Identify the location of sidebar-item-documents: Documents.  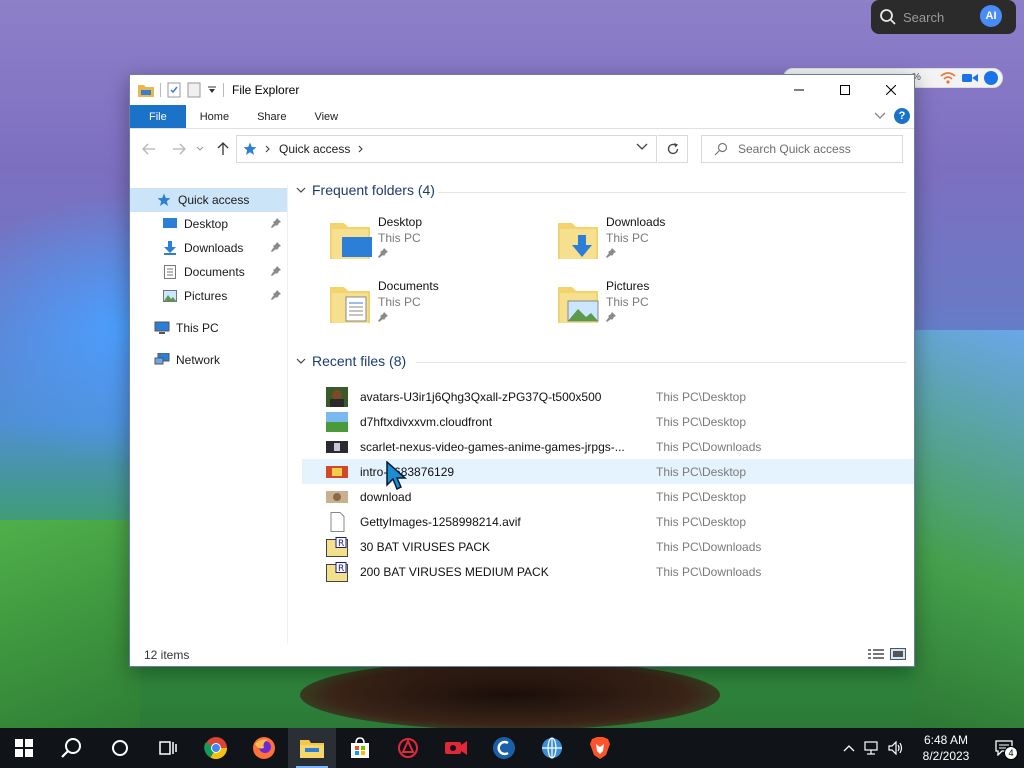
(208, 272).